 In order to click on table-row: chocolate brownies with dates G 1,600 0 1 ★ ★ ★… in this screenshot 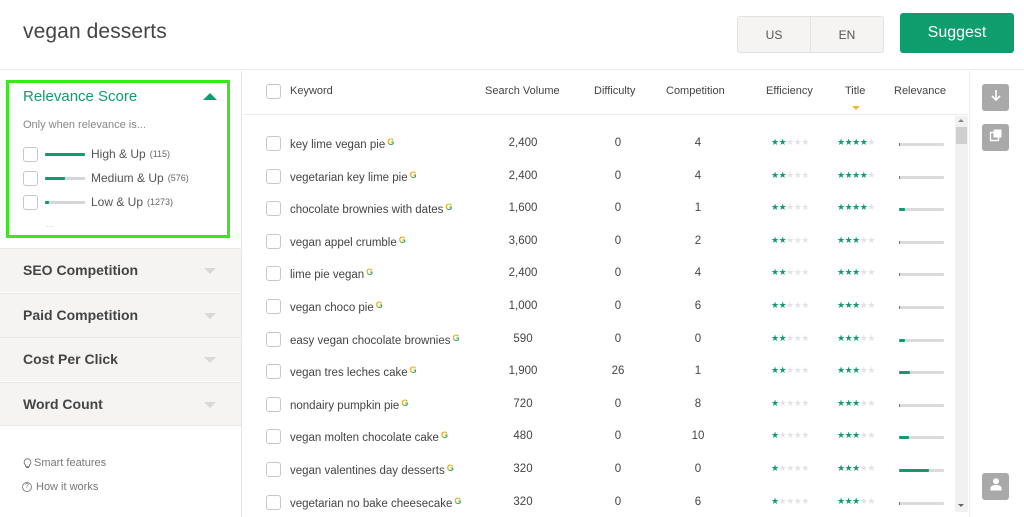, I will do `click(599, 209)`.